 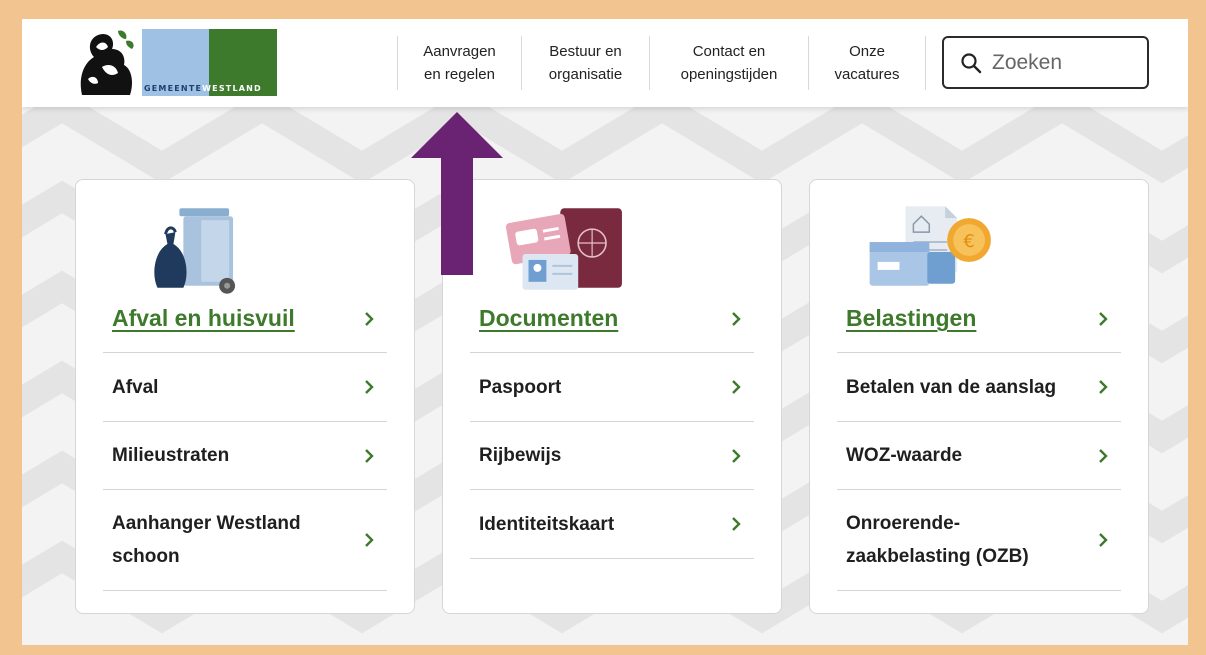 I want to click on card-link-item: Rijbewijs, so click(x=612, y=456).